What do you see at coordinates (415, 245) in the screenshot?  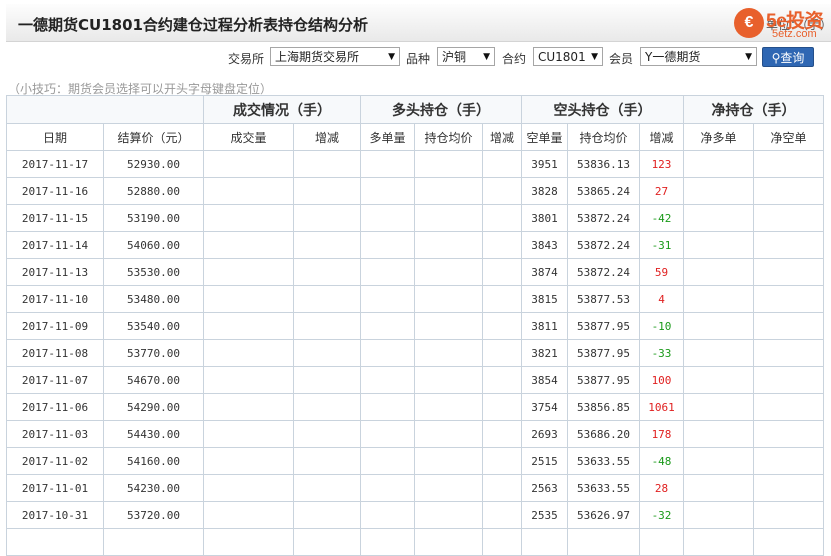 I see `table-row: 2017-11-14 54060.00 3843 53872.24 -31` at bounding box center [415, 245].